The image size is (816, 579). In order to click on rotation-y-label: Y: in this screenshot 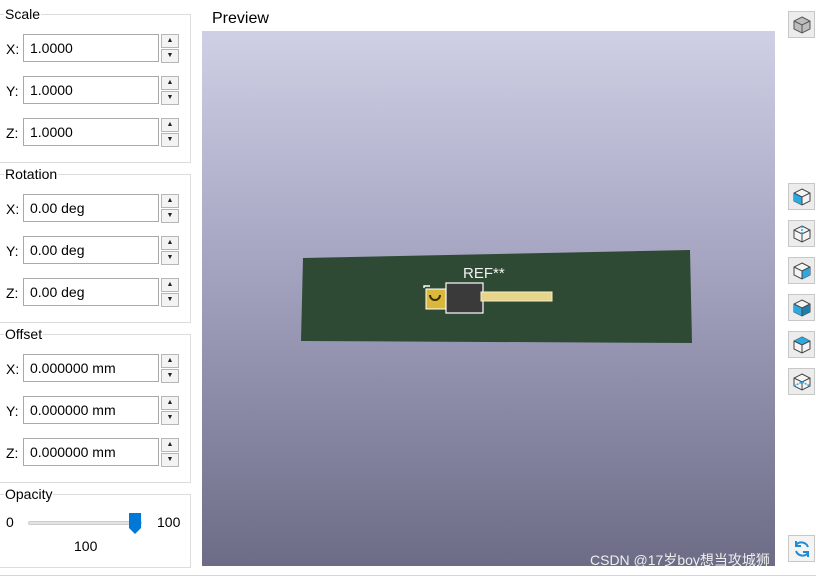, I will do `click(12, 251)`.